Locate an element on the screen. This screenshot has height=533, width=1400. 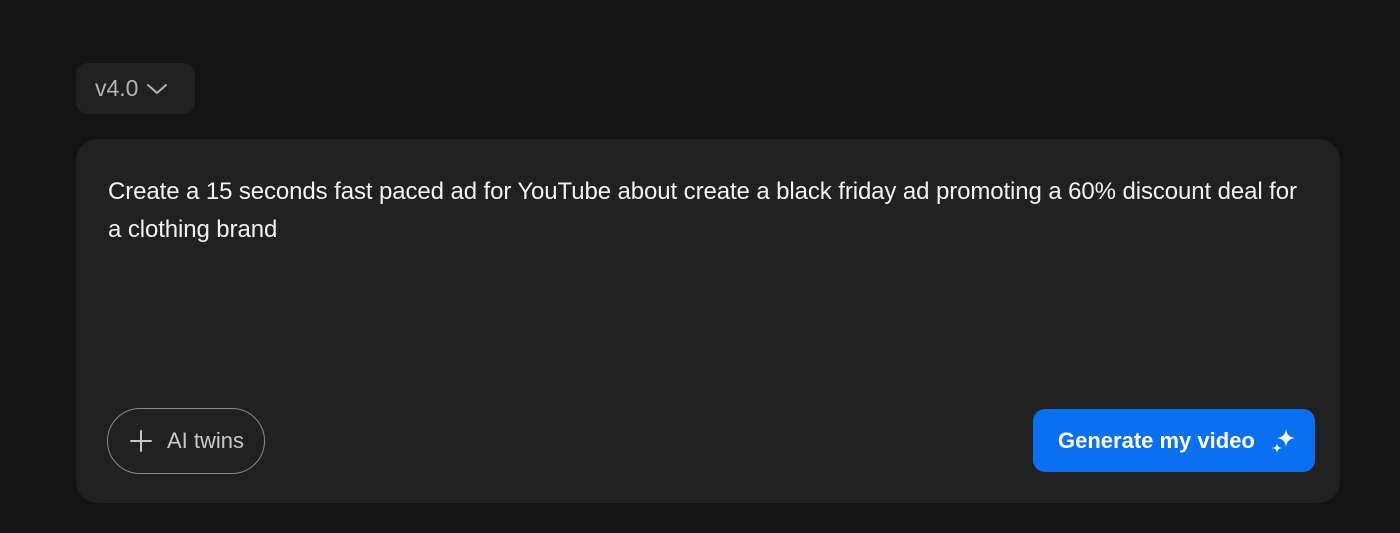
generate-video-button: Generate my video is located at coordinates (1174, 440).